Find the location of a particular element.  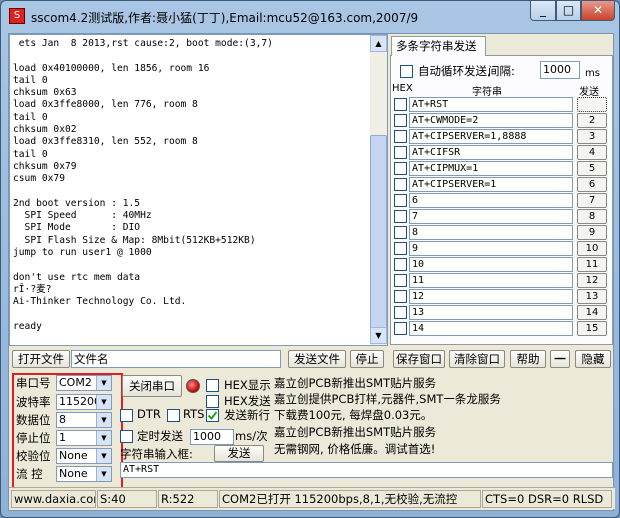

row-send-button: 14 is located at coordinates (592, 312).